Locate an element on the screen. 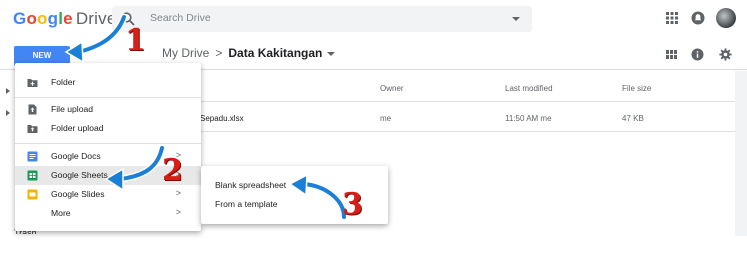 This screenshot has height=257, width=747. avatar is located at coordinates (726, 18).